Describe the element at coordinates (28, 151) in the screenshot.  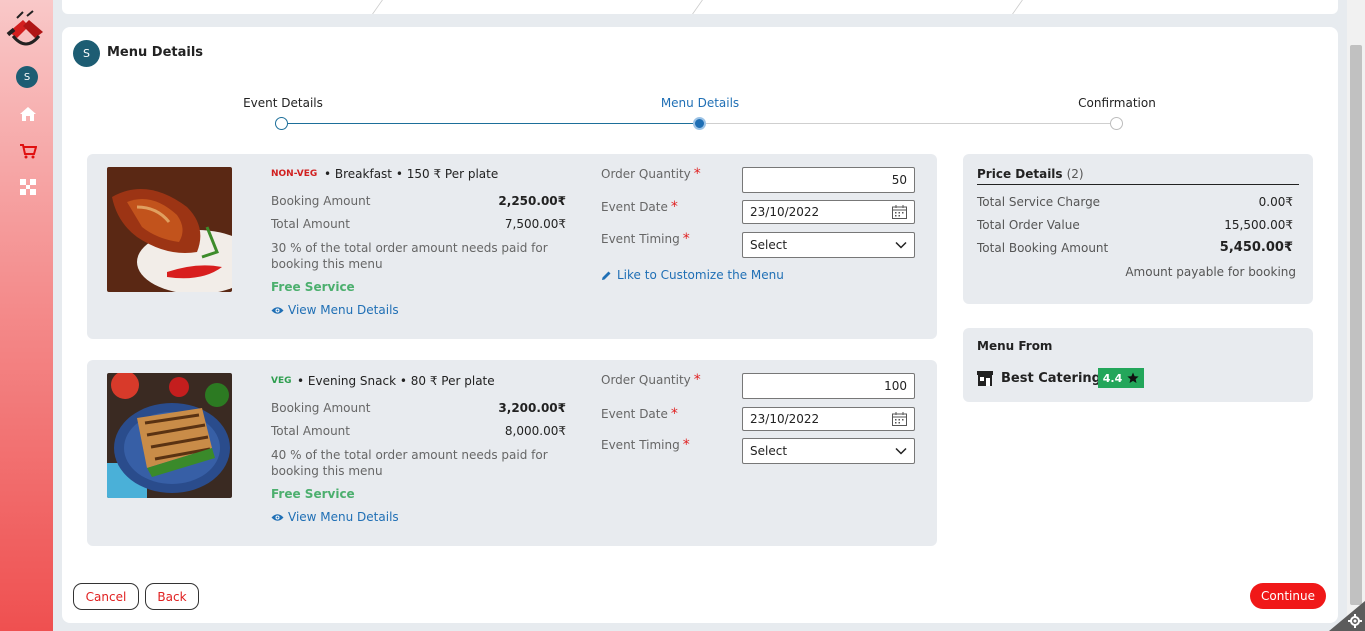
I see `cart-icon` at that location.